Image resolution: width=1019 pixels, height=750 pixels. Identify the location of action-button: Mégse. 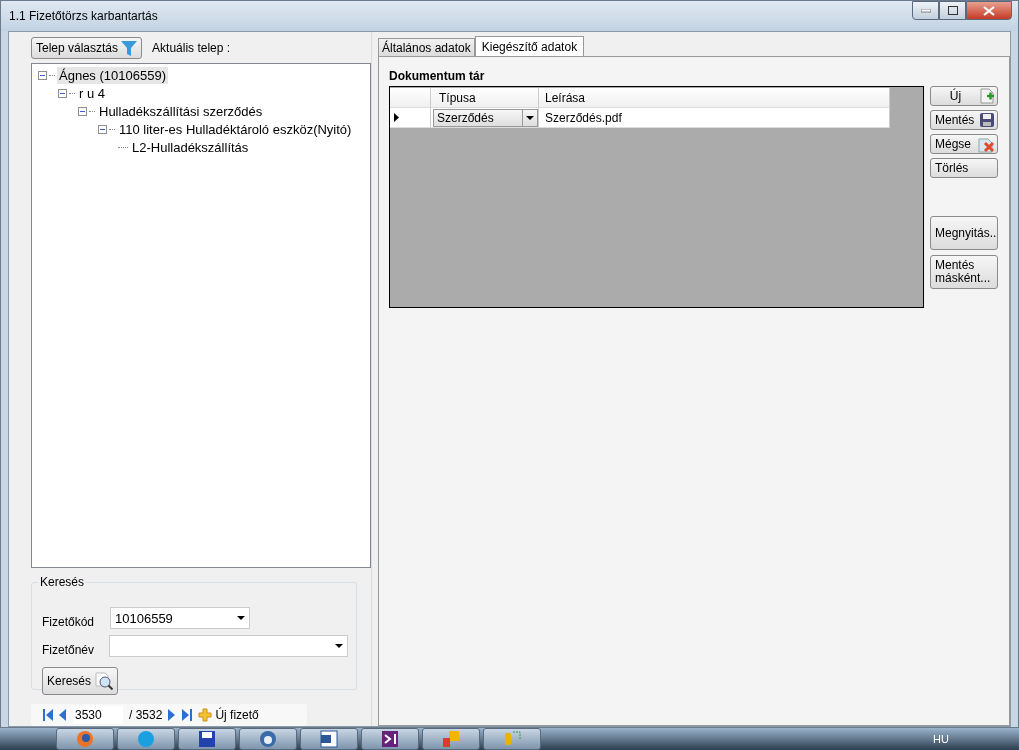
(964, 144).